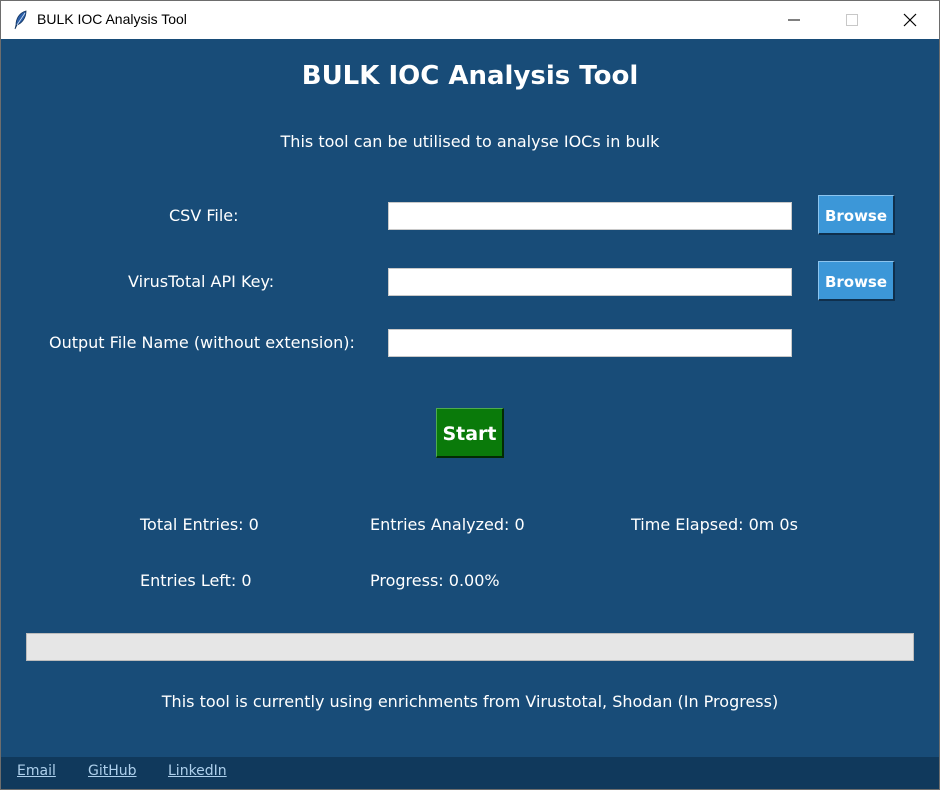 This screenshot has height=790, width=940. Describe the element at coordinates (21, 20) in the screenshot. I see `feather-icon` at that location.